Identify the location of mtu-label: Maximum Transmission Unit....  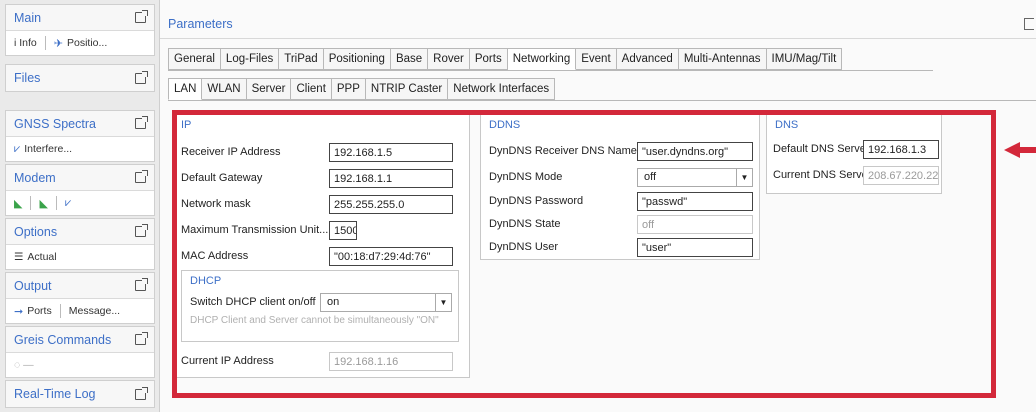
(255, 230).